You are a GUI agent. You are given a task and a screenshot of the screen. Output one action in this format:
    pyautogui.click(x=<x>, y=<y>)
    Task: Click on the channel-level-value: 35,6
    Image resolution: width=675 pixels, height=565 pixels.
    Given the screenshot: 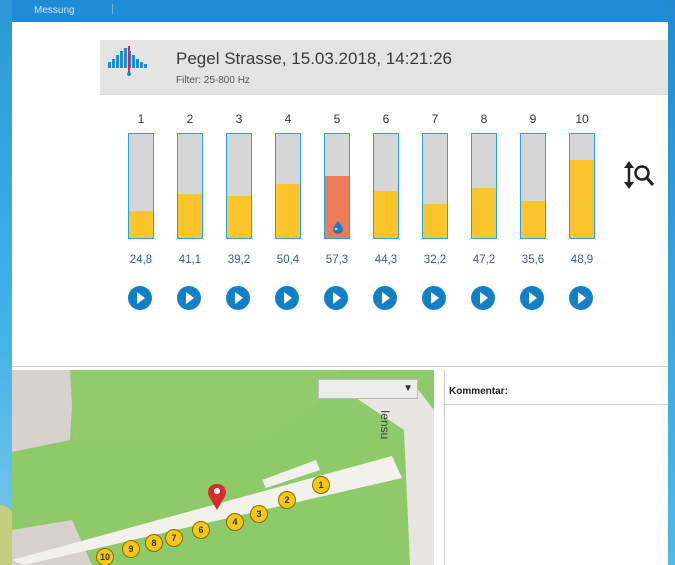 What is the action you would take?
    pyautogui.click(x=533, y=260)
    